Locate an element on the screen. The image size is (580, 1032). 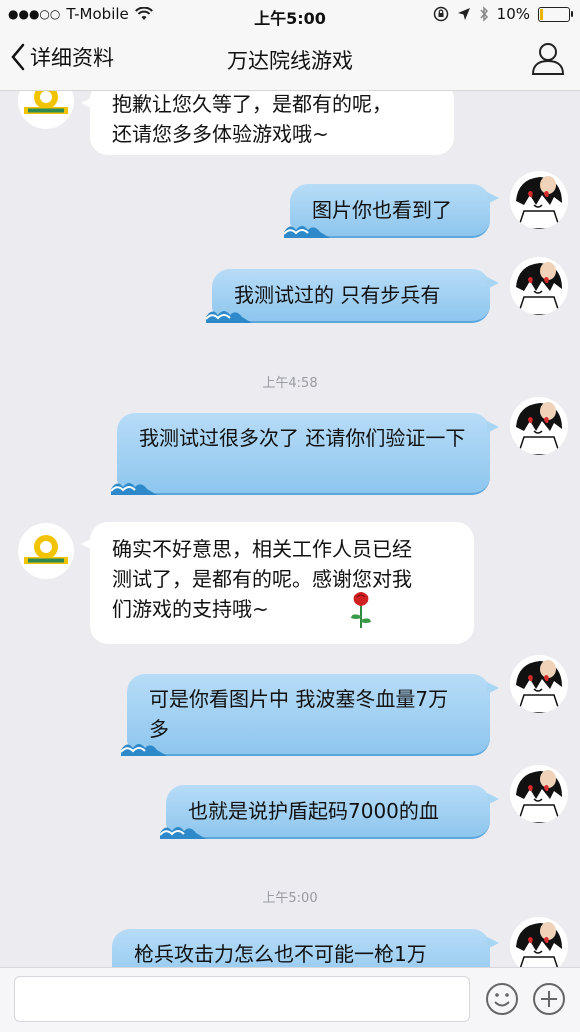
message-text: 枪兵攻击力怎么也不可能一枪1万 is located at coordinates (280, 954).